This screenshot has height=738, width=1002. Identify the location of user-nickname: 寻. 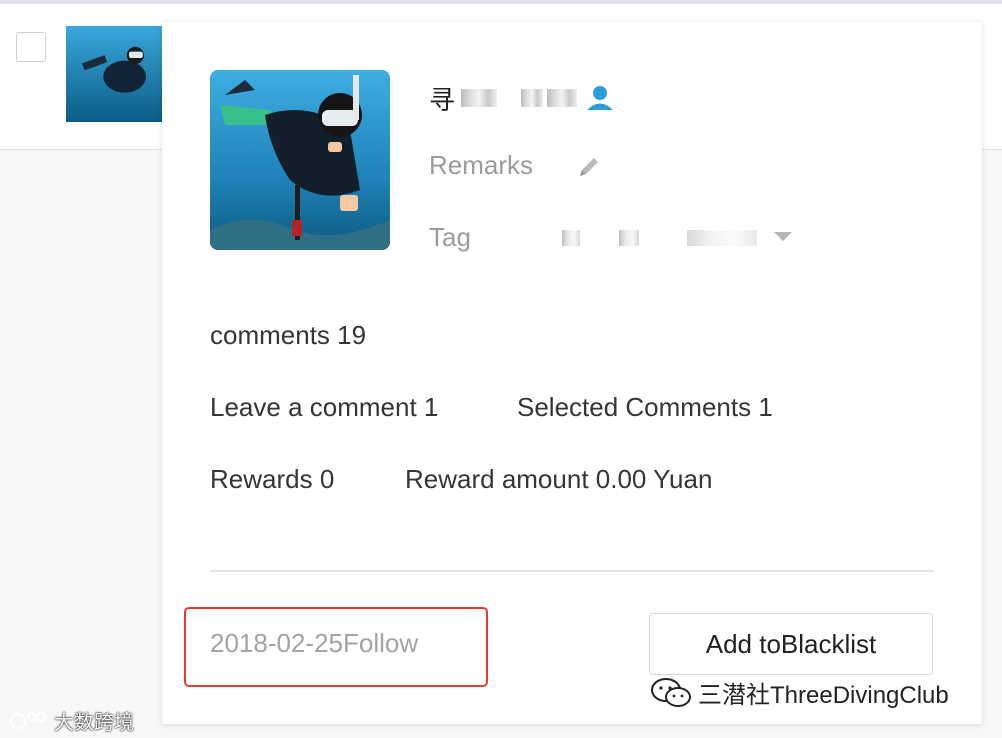
(522, 98).